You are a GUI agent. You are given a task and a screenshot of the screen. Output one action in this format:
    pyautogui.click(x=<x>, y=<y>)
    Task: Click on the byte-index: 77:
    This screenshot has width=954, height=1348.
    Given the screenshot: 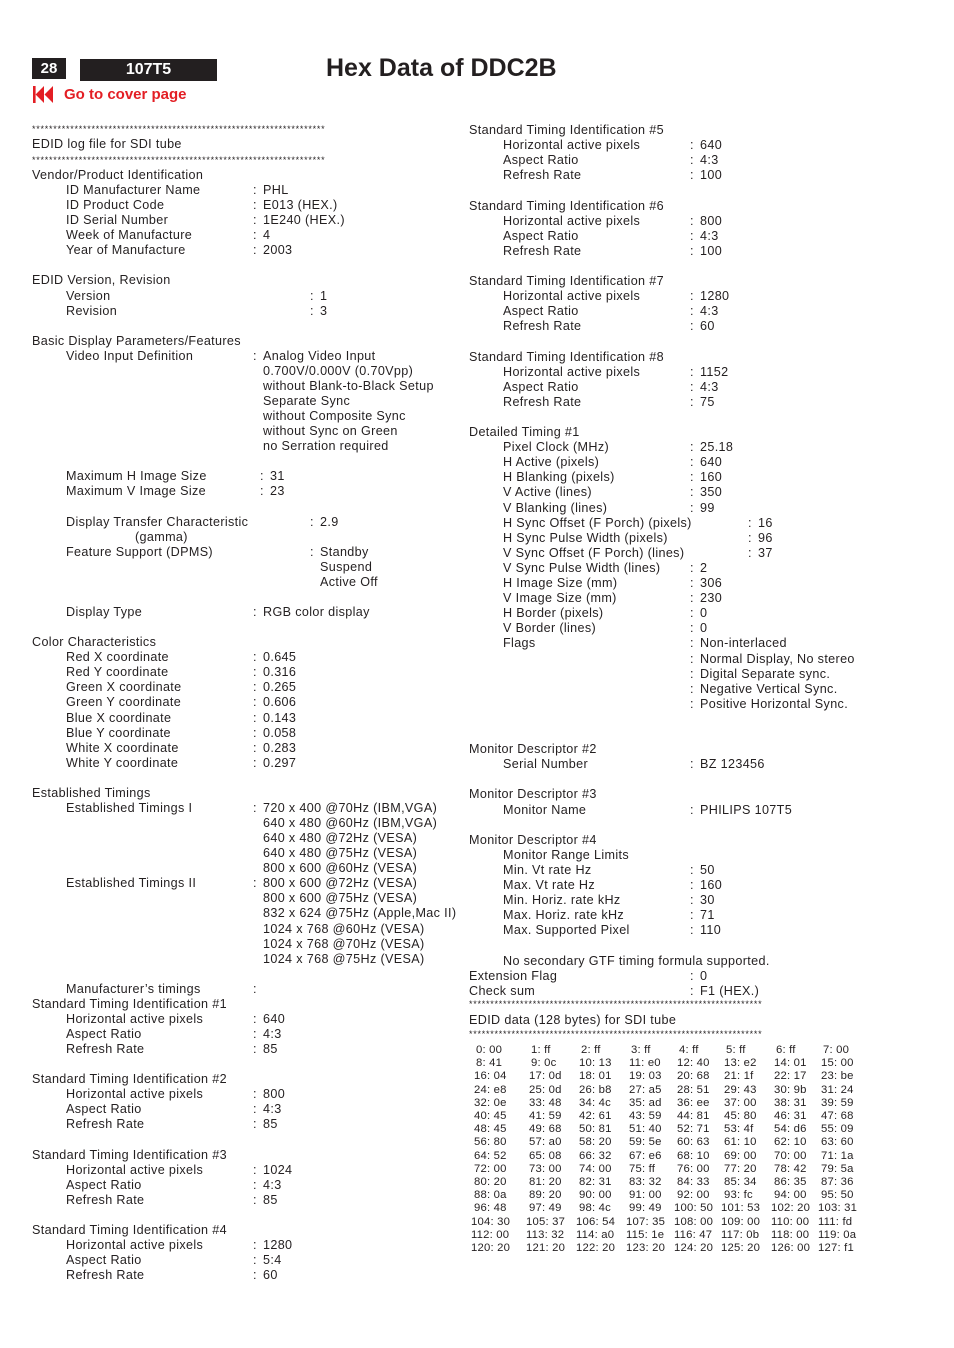 What is the action you would take?
    pyautogui.click(x=734, y=1168)
    